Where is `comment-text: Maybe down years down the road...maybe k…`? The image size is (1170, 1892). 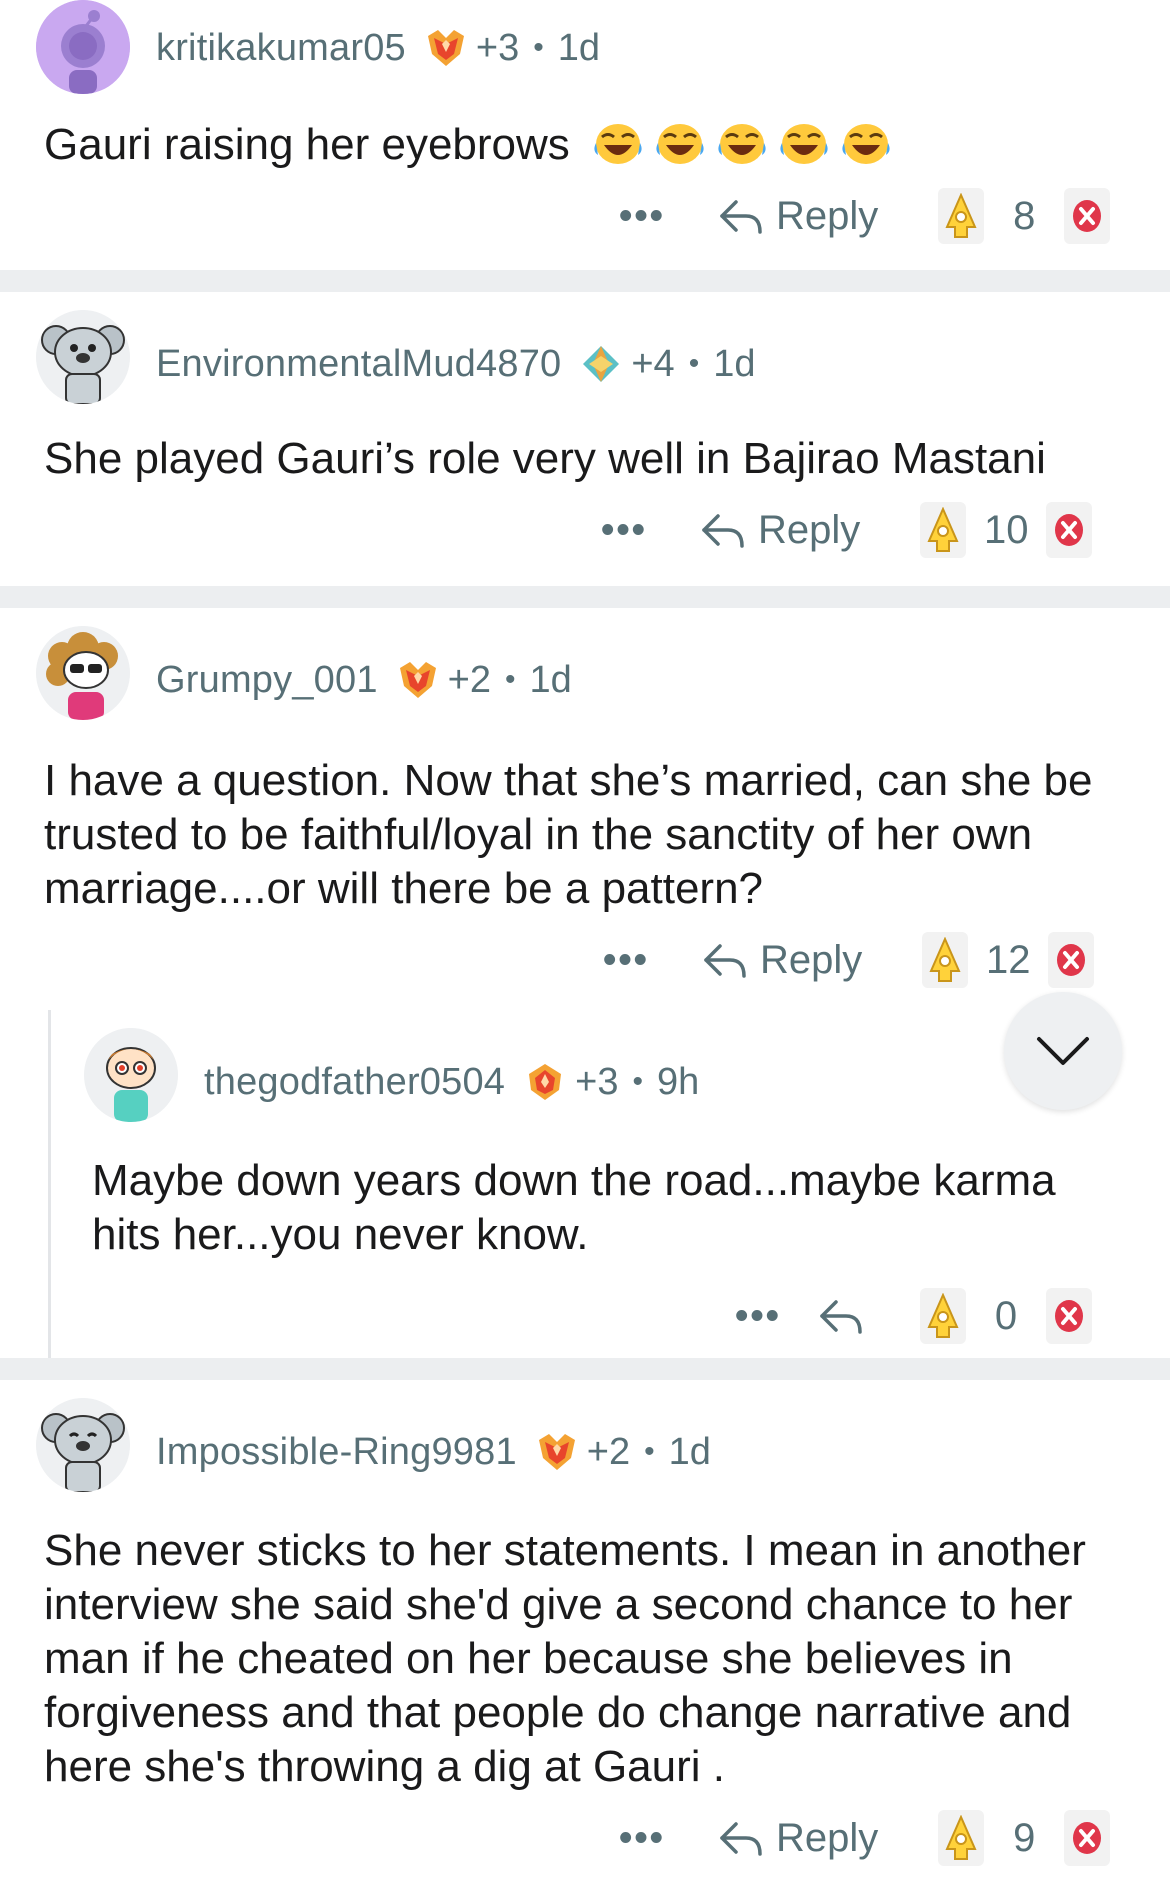
comment-text: Maybe down years down the road...maybe k… is located at coordinates (574, 1207).